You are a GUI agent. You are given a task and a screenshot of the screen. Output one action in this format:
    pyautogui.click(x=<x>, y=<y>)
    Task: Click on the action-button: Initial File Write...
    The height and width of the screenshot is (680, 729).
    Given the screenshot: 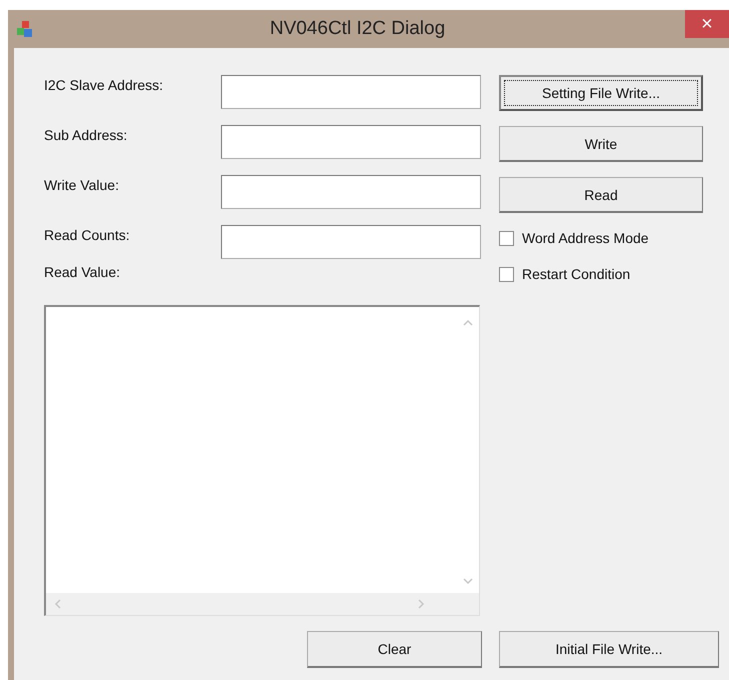 What is the action you would take?
    pyautogui.click(x=609, y=649)
    